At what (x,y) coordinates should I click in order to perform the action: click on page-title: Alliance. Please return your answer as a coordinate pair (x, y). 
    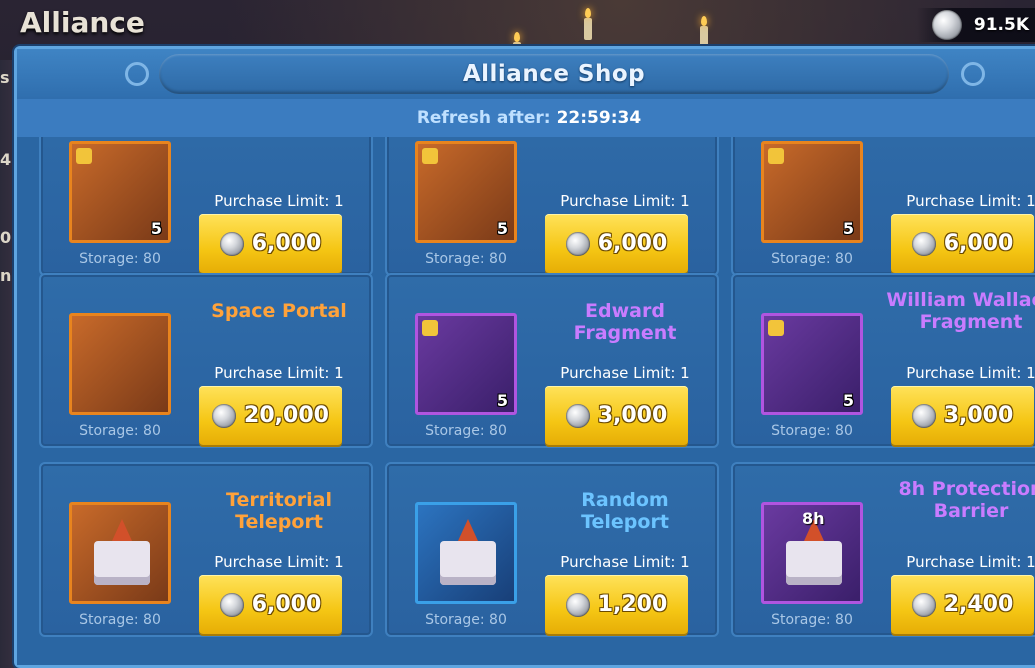
    Looking at the image, I should click on (82, 22).